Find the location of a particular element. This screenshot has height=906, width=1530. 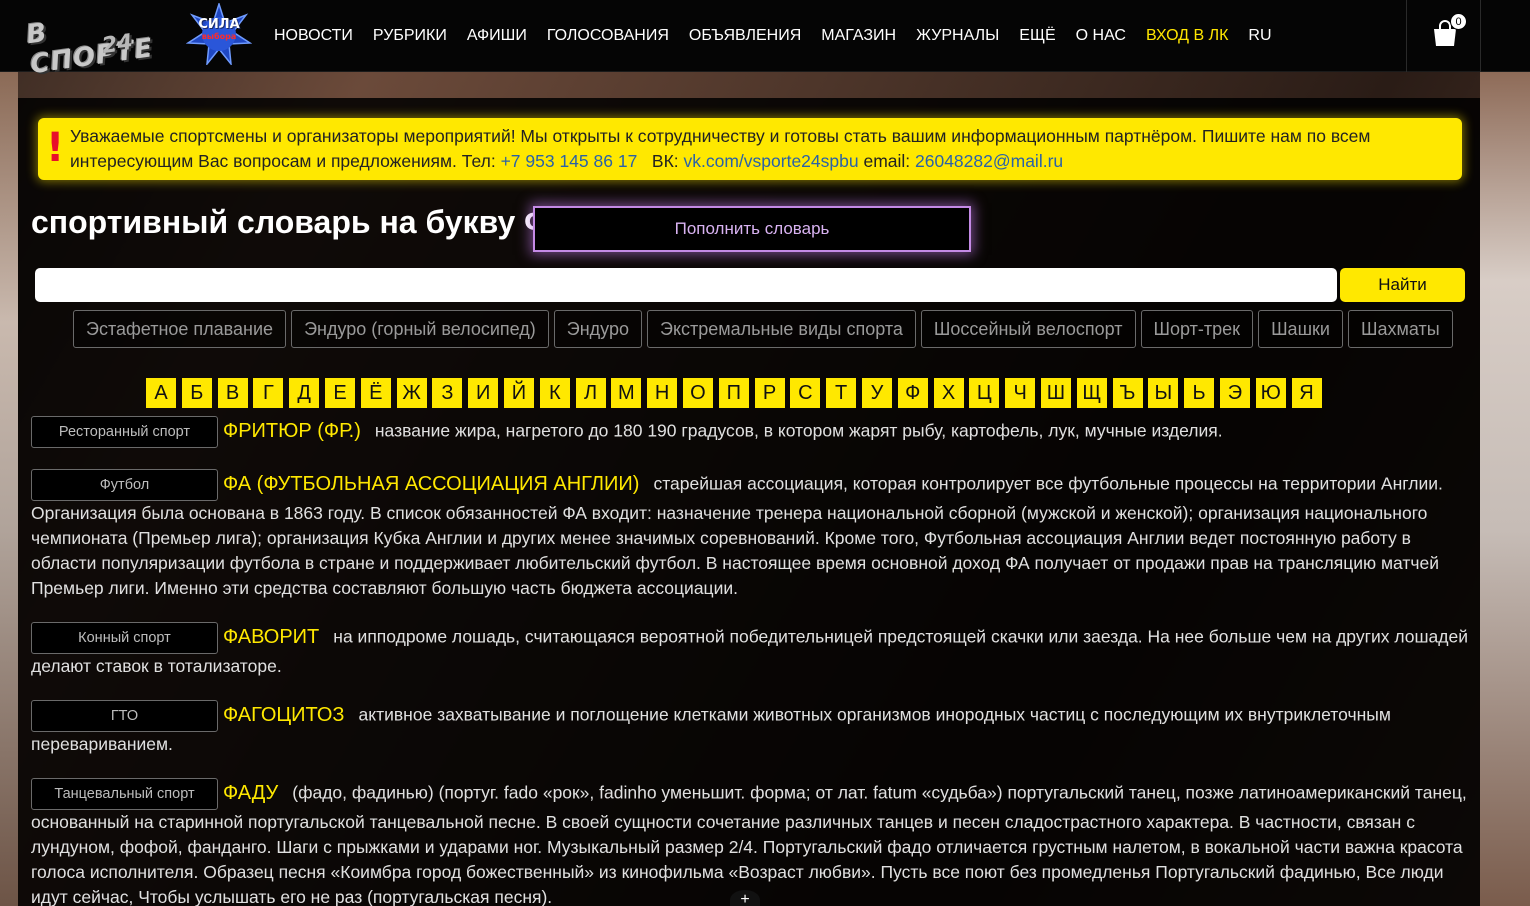

letter-button: Н is located at coordinates (662, 393).